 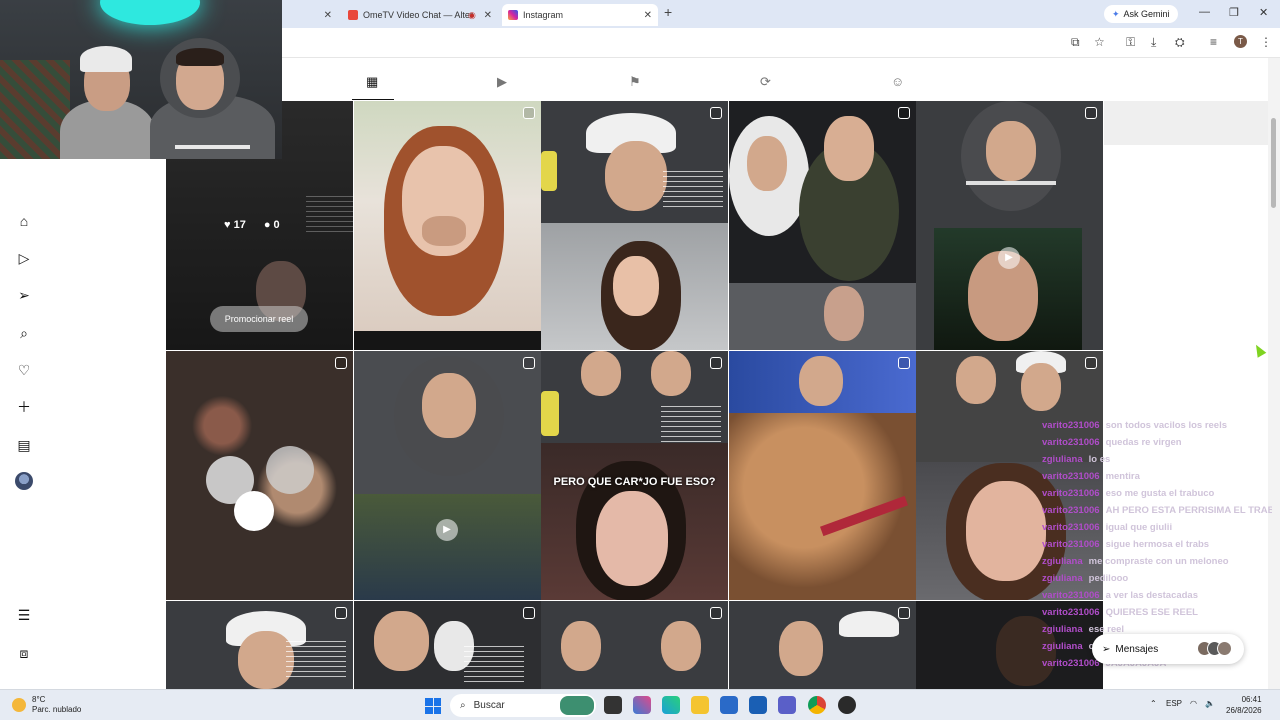 What do you see at coordinates (24, 407) in the screenshot?
I see `create-plus-icon: ＋` at bounding box center [24, 407].